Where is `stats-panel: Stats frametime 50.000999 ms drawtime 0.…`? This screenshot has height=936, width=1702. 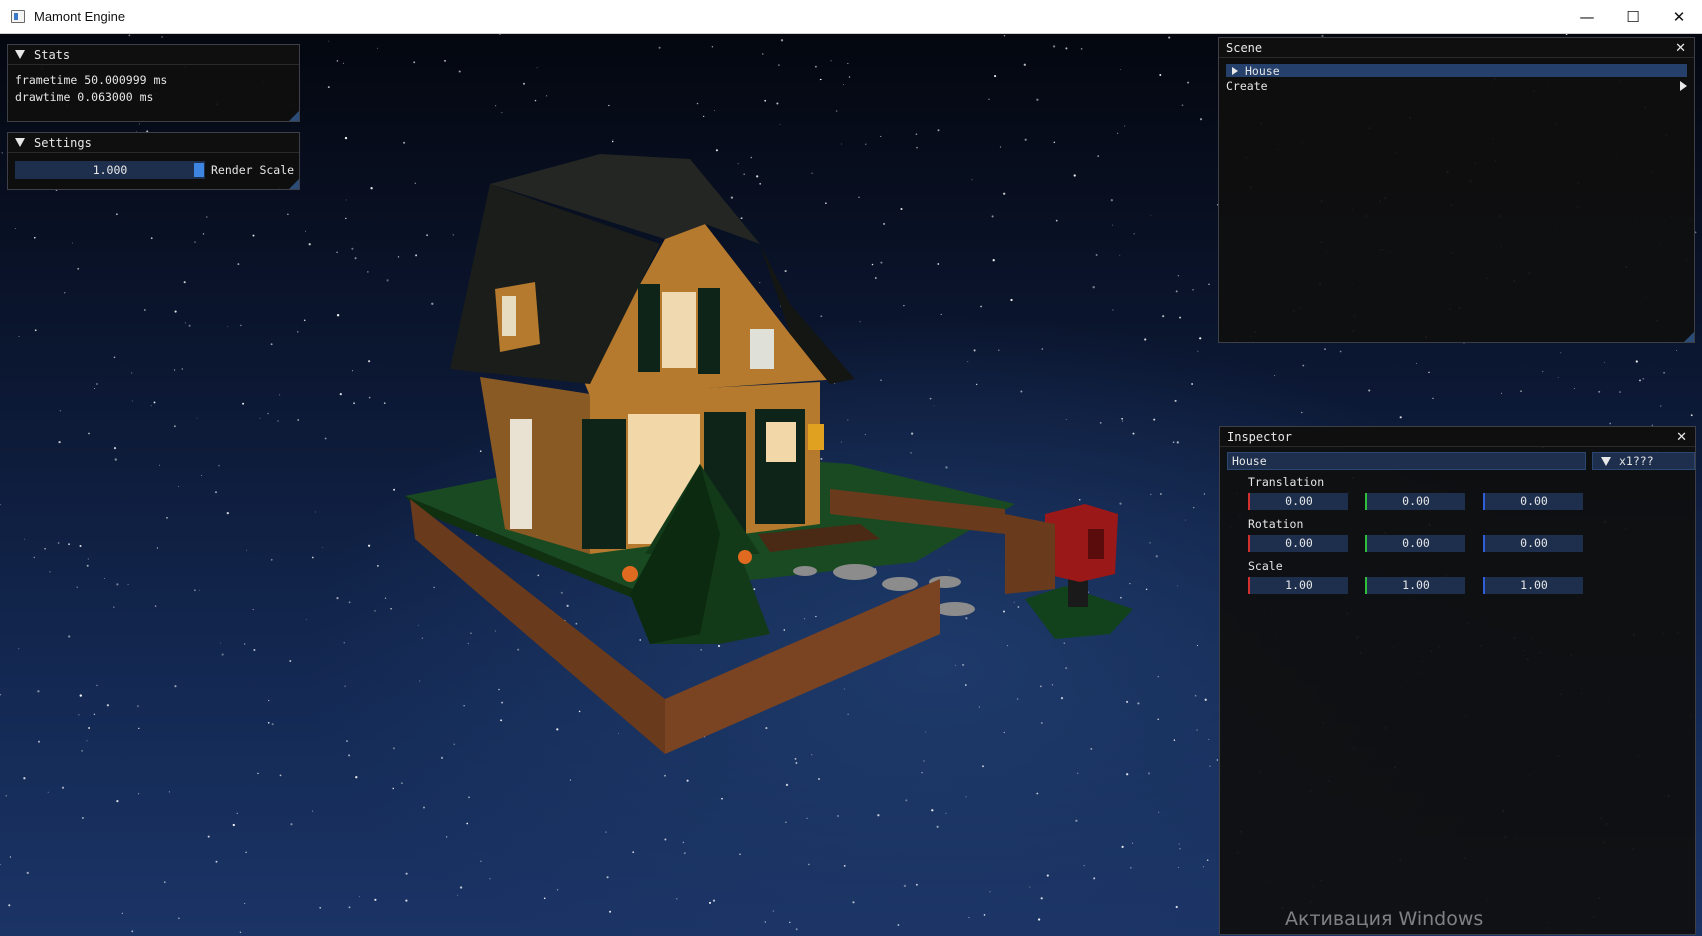 stats-panel: Stats frametime 50.000999 ms drawtime 0.… is located at coordinates (153, 83).